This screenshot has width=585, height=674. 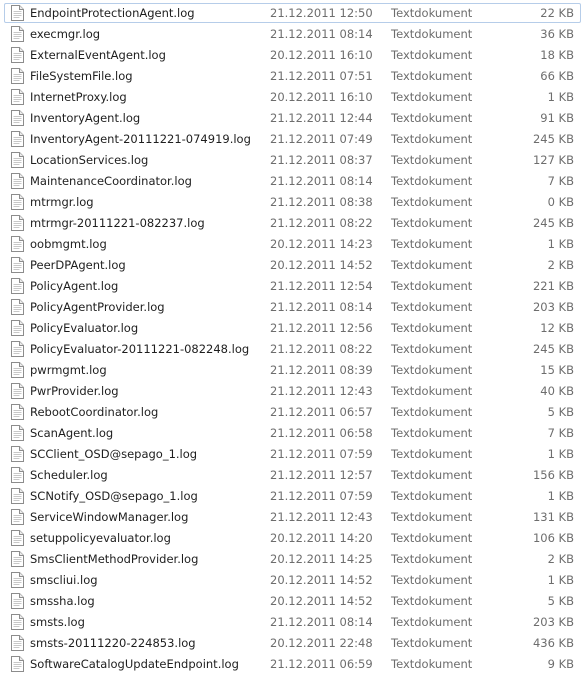 What do you see at coordinates (321, 202) in the screenshot?
I see `file-modified-date: 21.12.2011 08:38` at bounding box center [321, 202].